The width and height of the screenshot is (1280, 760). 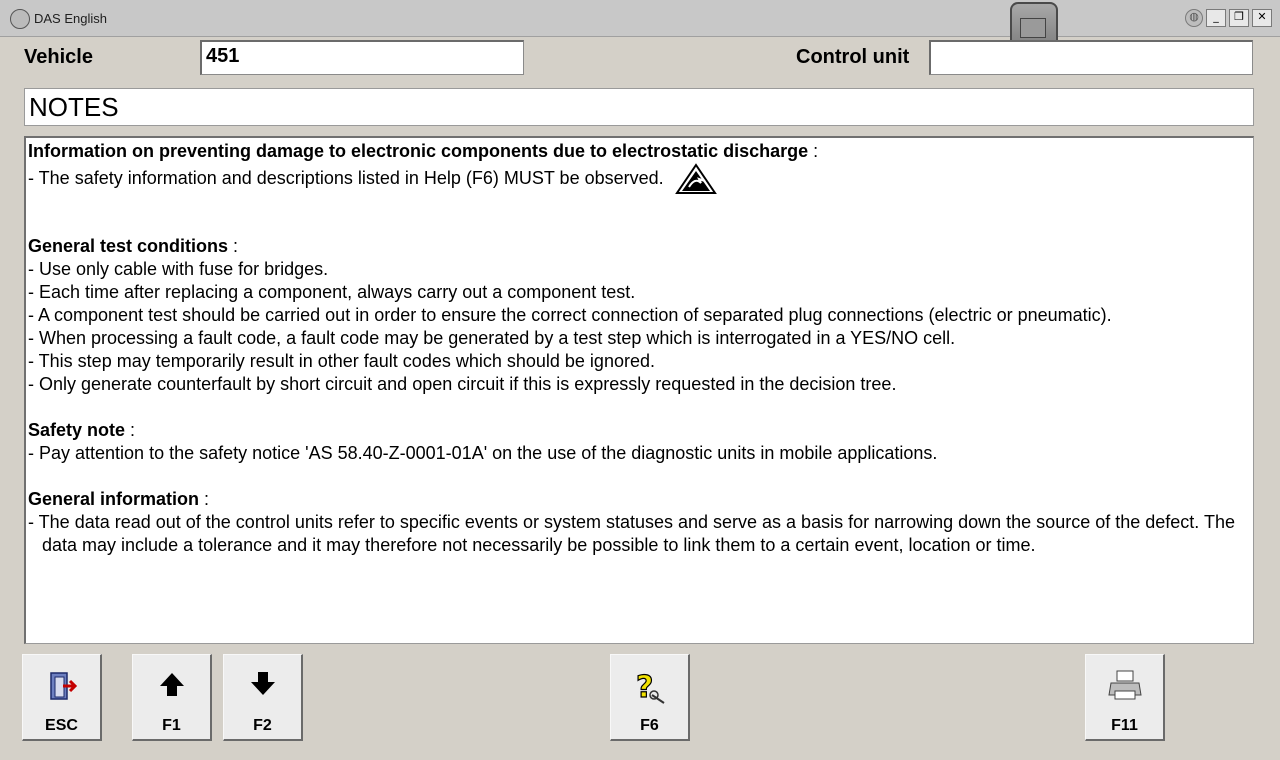 I want to click on esd-warning-icon, so click(x=695, y=178).